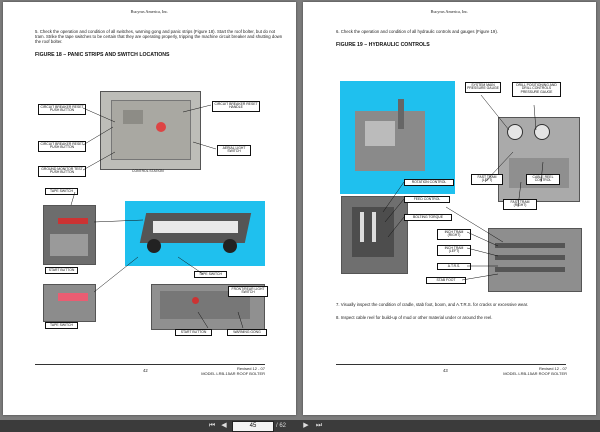  Describe the element at coordinates (445, 370) in the screenshot. I see `page-number: 43` at that location.